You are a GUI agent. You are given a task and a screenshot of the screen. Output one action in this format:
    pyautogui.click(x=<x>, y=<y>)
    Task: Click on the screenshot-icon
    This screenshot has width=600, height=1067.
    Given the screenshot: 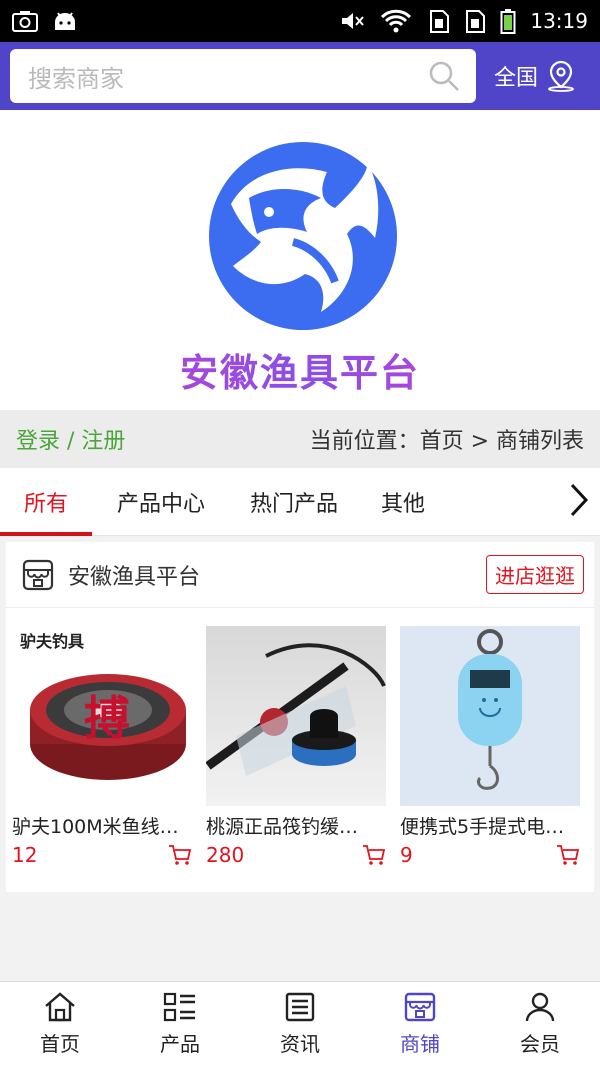 What is the action you would take?
    pyautogui.click(x=25, y=21)
    